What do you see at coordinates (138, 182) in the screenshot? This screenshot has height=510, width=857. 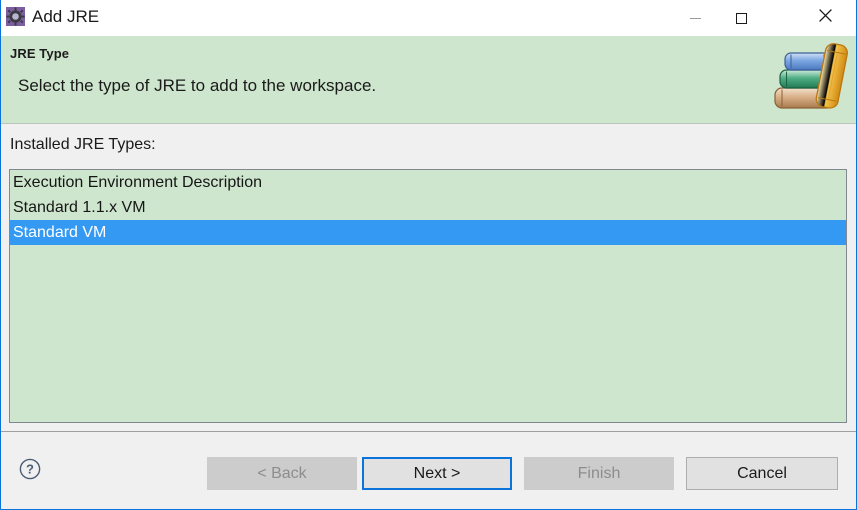 I see `list-item-label: Execution Environment Description` at bounding box center [138, 182].